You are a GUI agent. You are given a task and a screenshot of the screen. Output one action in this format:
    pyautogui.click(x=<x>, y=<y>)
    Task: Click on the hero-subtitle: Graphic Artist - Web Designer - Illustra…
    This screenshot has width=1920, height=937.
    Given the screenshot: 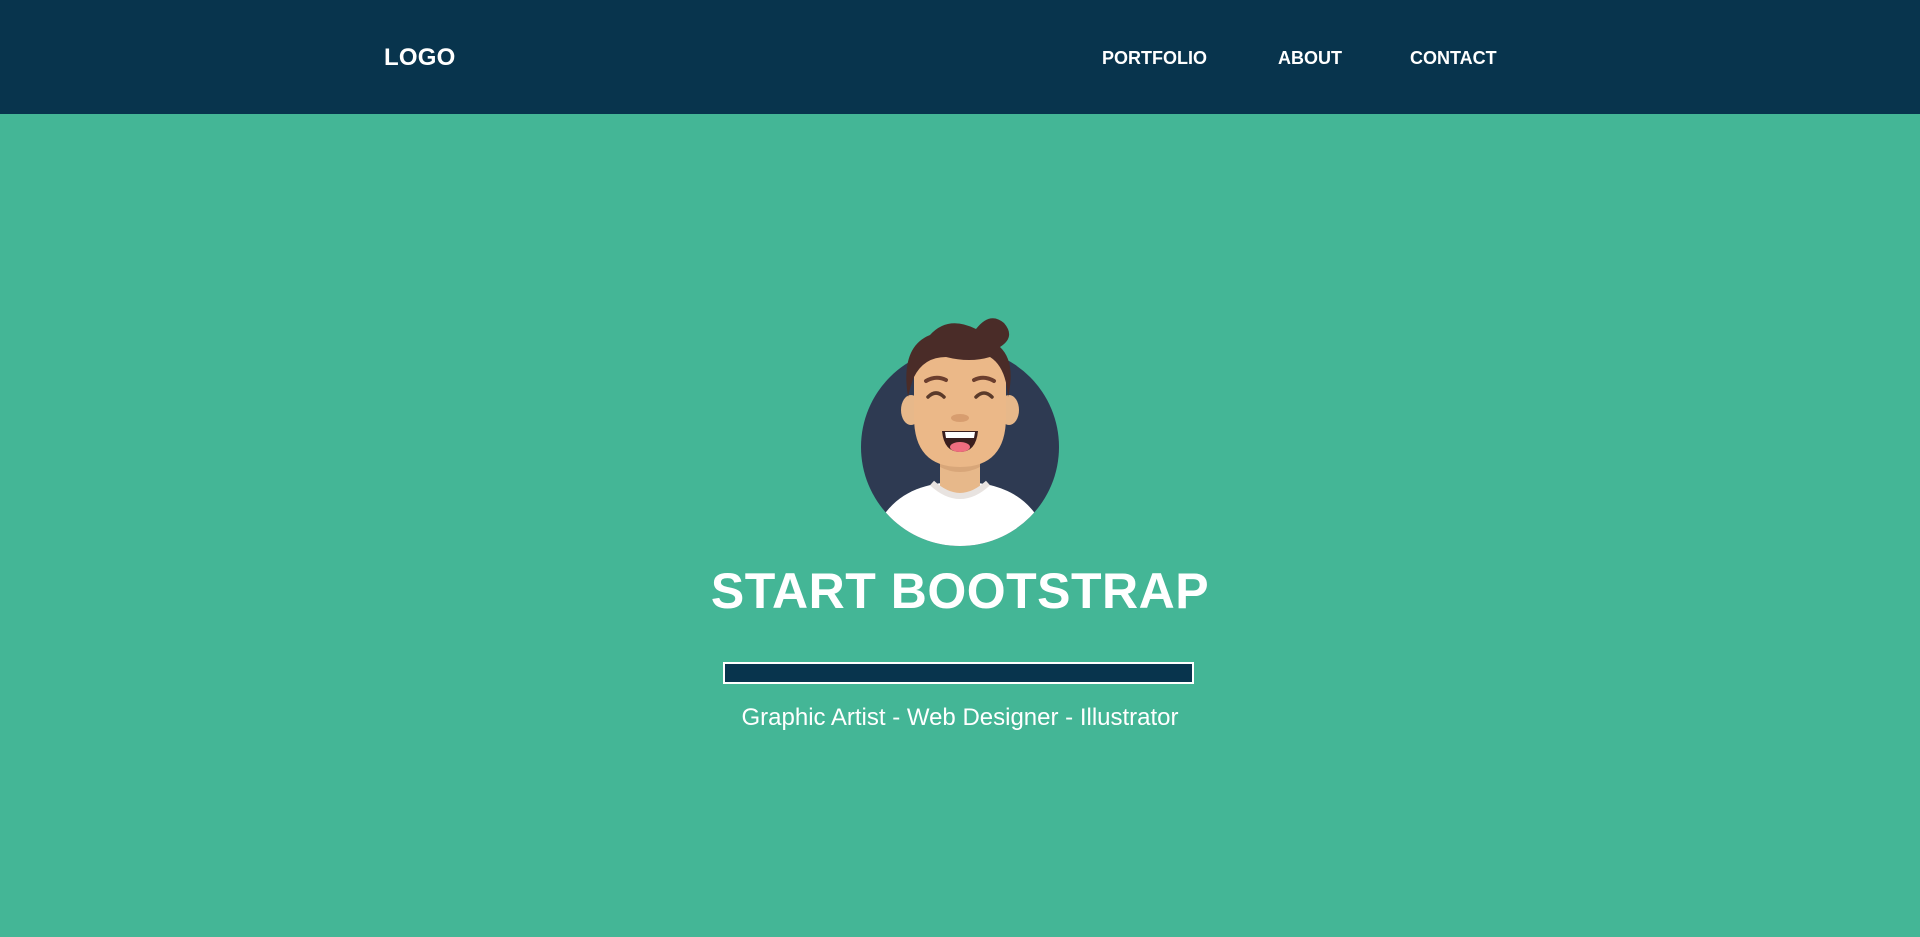 What is the action you would take?
    pyautogui.click(x=960, y=717)
    